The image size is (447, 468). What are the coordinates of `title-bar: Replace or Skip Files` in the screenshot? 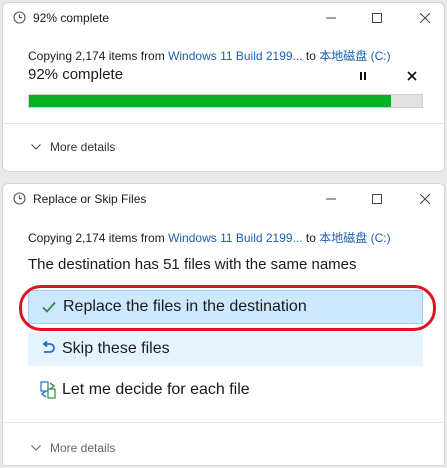 It's located at (223, 199).